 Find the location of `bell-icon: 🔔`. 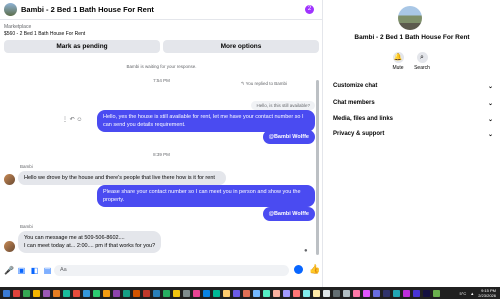

bell-icon: 🔔 is located at coordinates (398, 57).